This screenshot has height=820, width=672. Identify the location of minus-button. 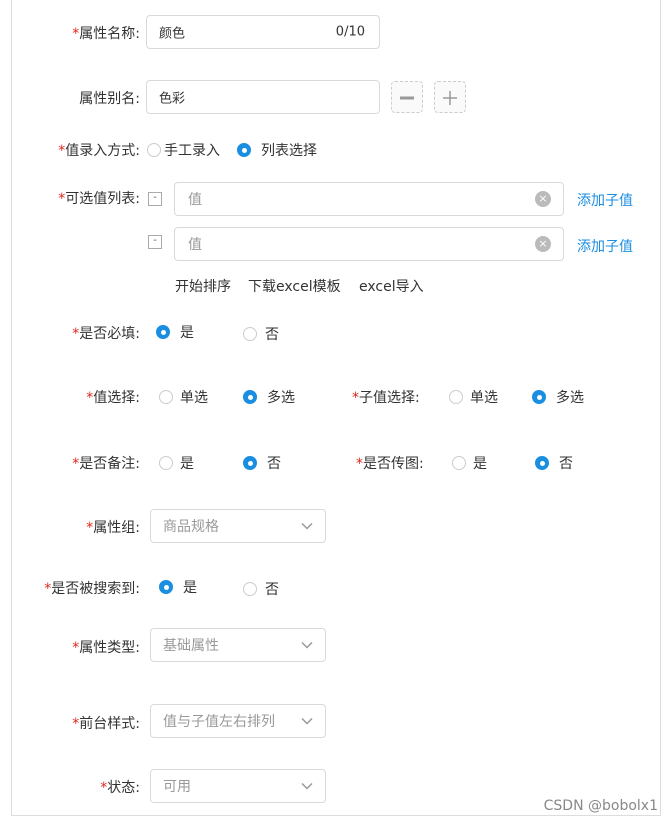
(407, 97).